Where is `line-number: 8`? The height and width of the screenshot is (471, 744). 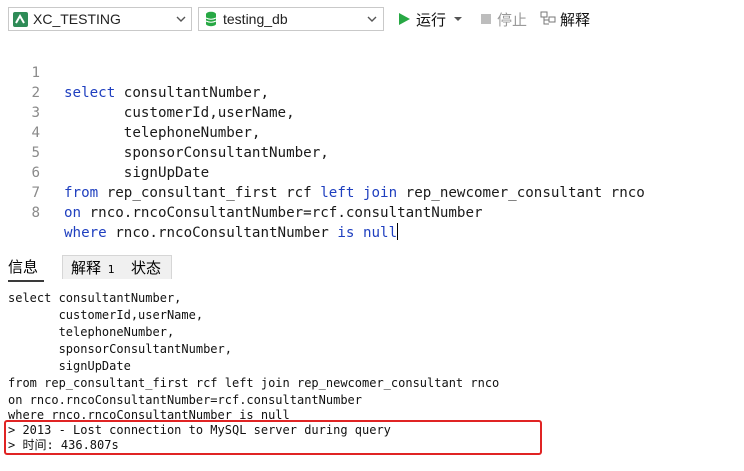 line-number: 8 is located at coordinates (35, 213).